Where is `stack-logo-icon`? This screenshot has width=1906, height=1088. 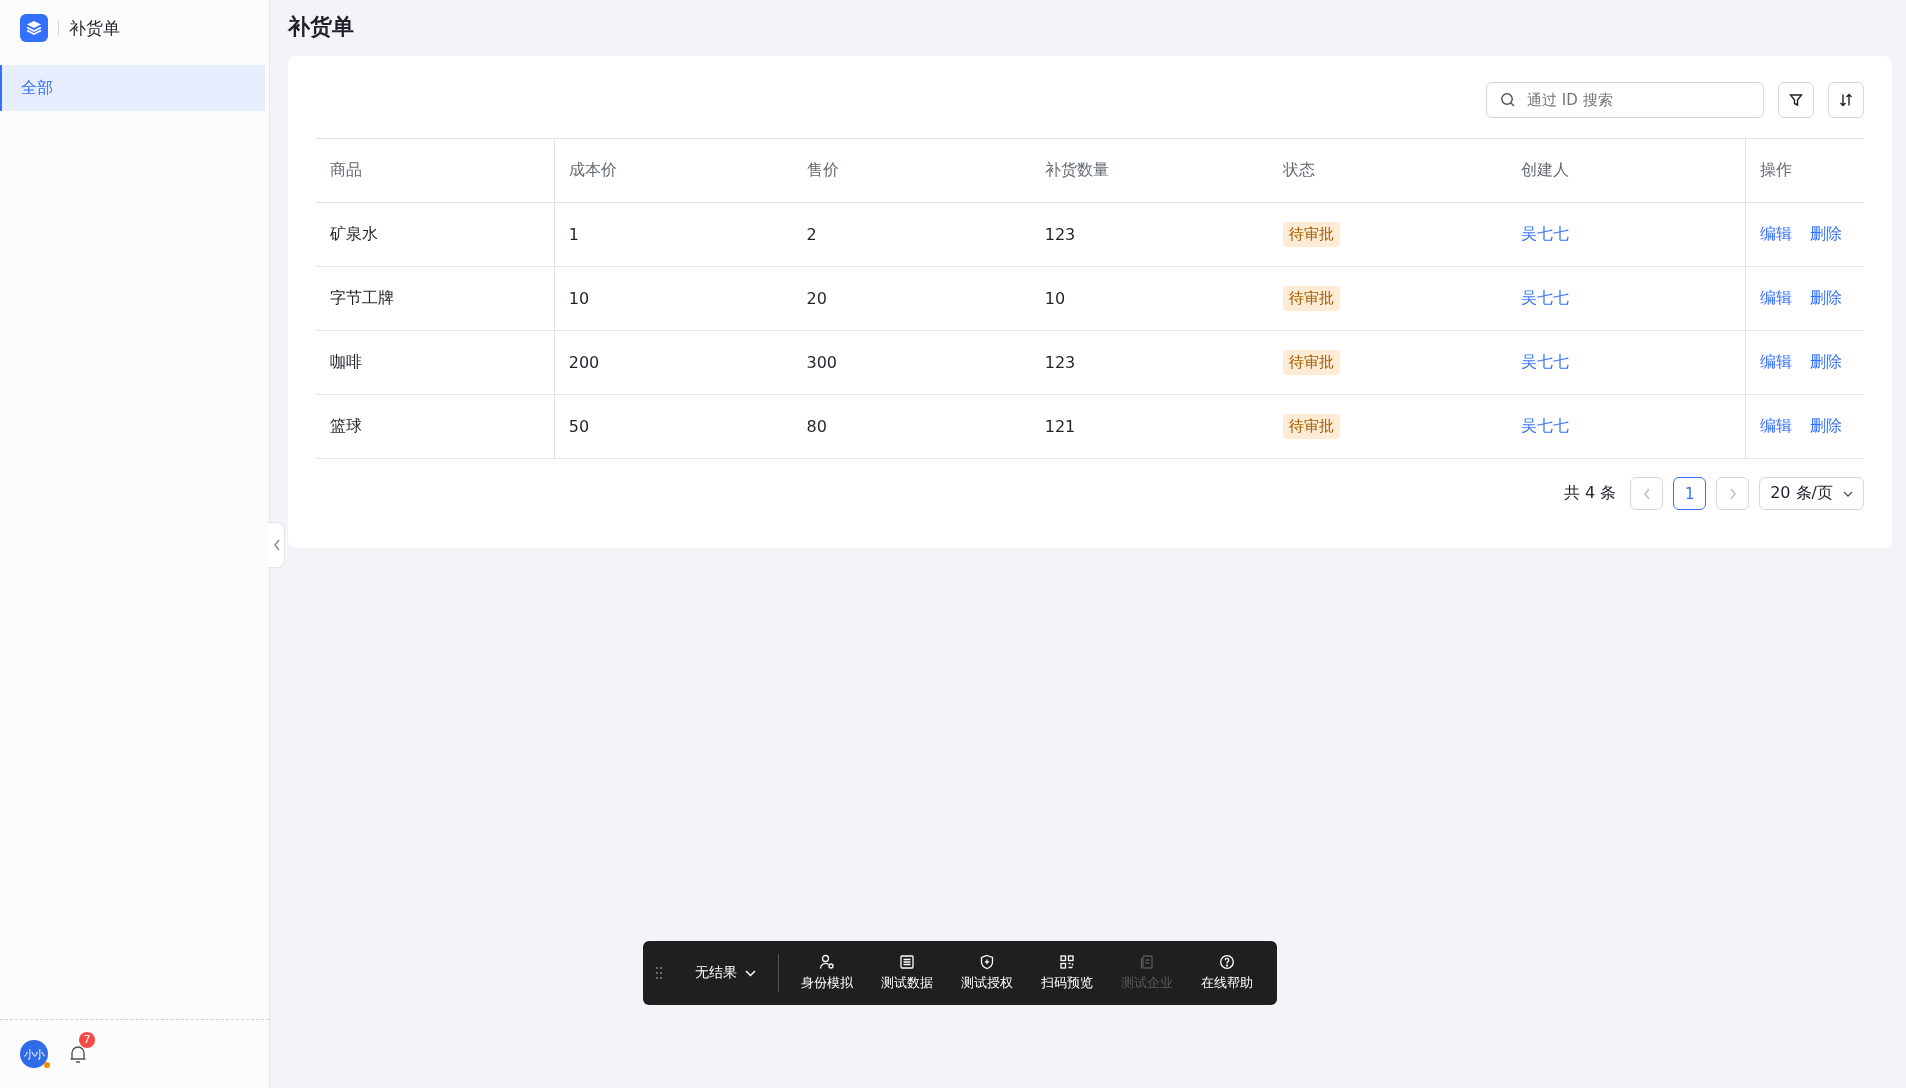
stack-logo-icon is located at coordinates (34, 28).